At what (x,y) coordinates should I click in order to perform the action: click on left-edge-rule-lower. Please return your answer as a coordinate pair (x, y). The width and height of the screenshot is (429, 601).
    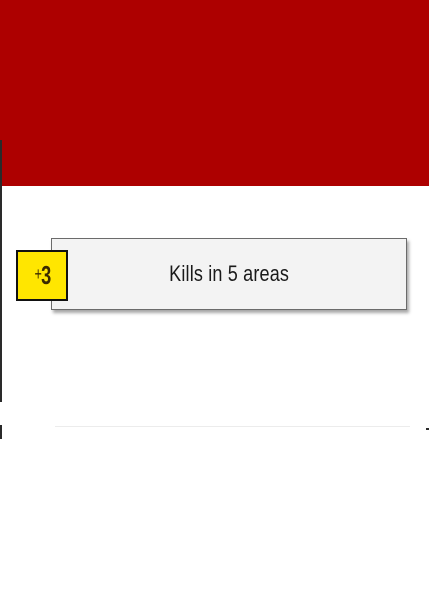
    Looking at the image, I should click on (1, 432).